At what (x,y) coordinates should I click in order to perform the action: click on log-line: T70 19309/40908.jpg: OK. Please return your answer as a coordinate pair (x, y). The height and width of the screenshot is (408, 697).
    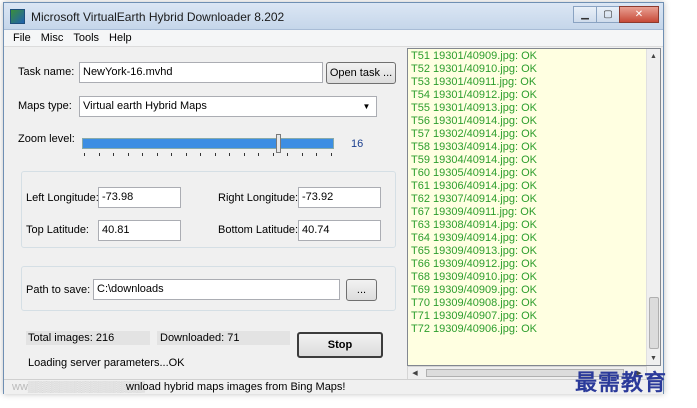
    Looking at the image, I should click on (474, 303).